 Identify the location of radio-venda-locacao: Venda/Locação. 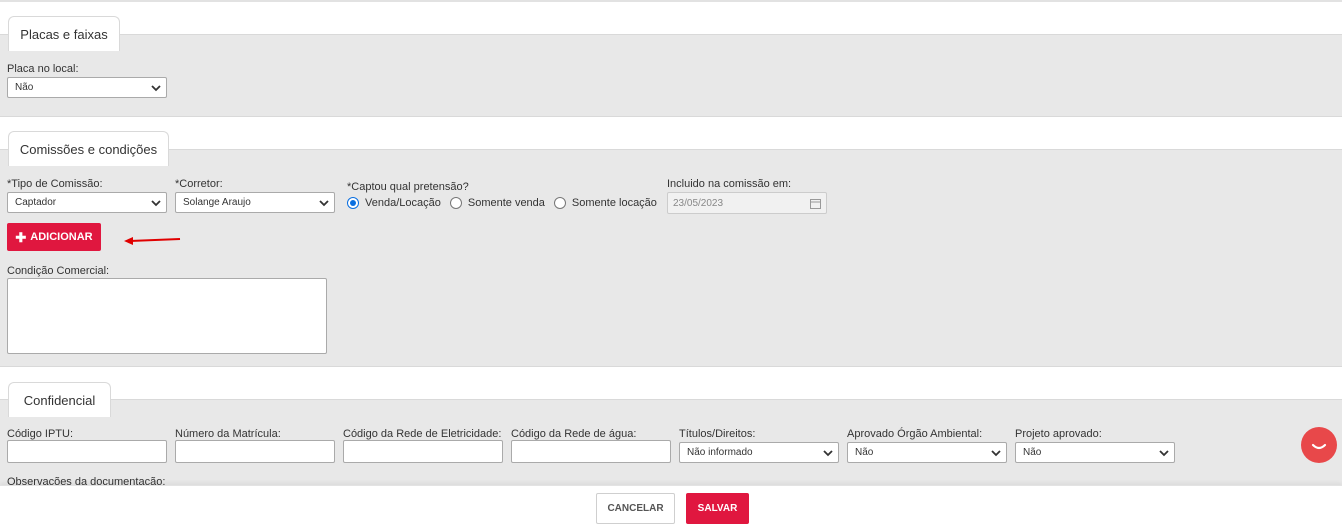
(394, 203).